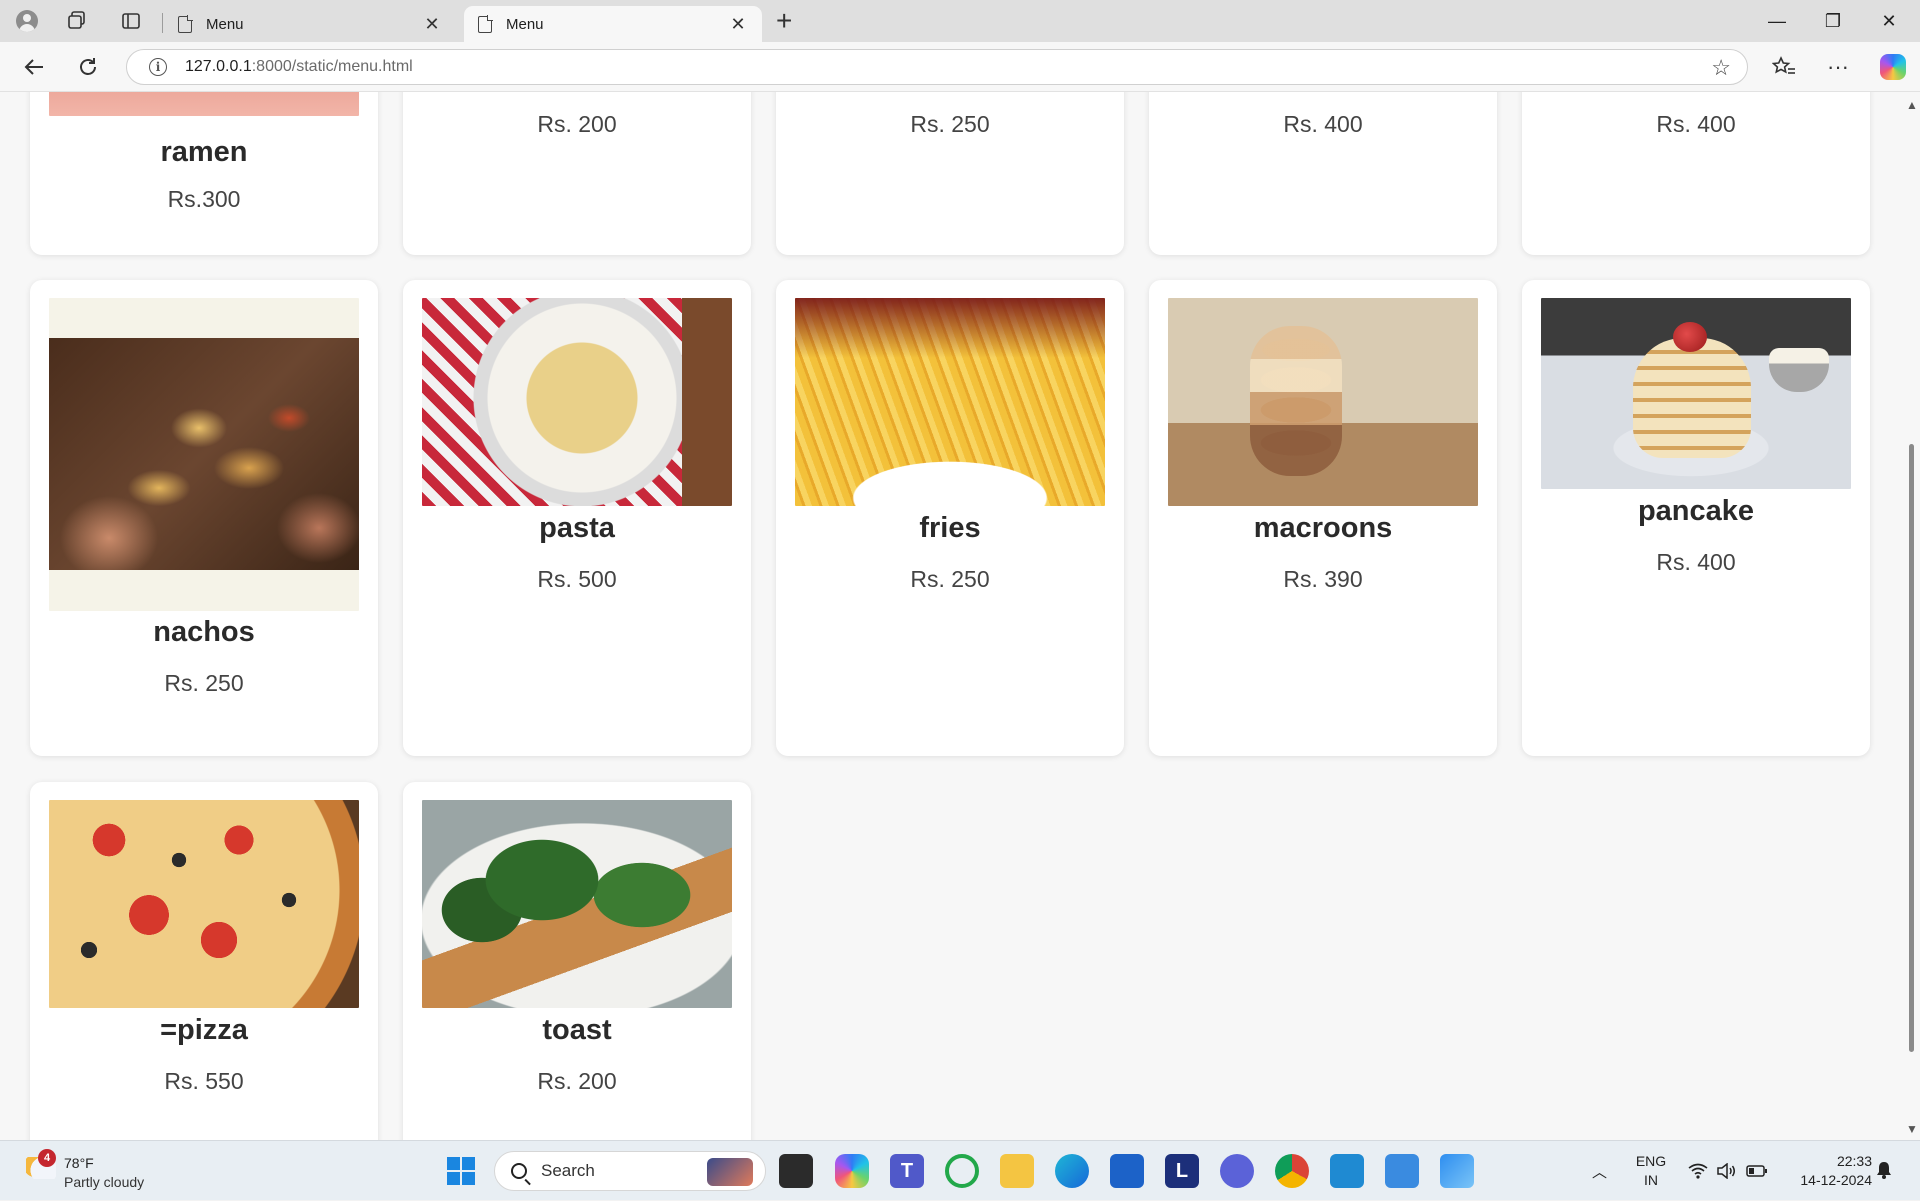 The image size is (1920, 1201). I want to click on item-name: fries, so click(950, 528).